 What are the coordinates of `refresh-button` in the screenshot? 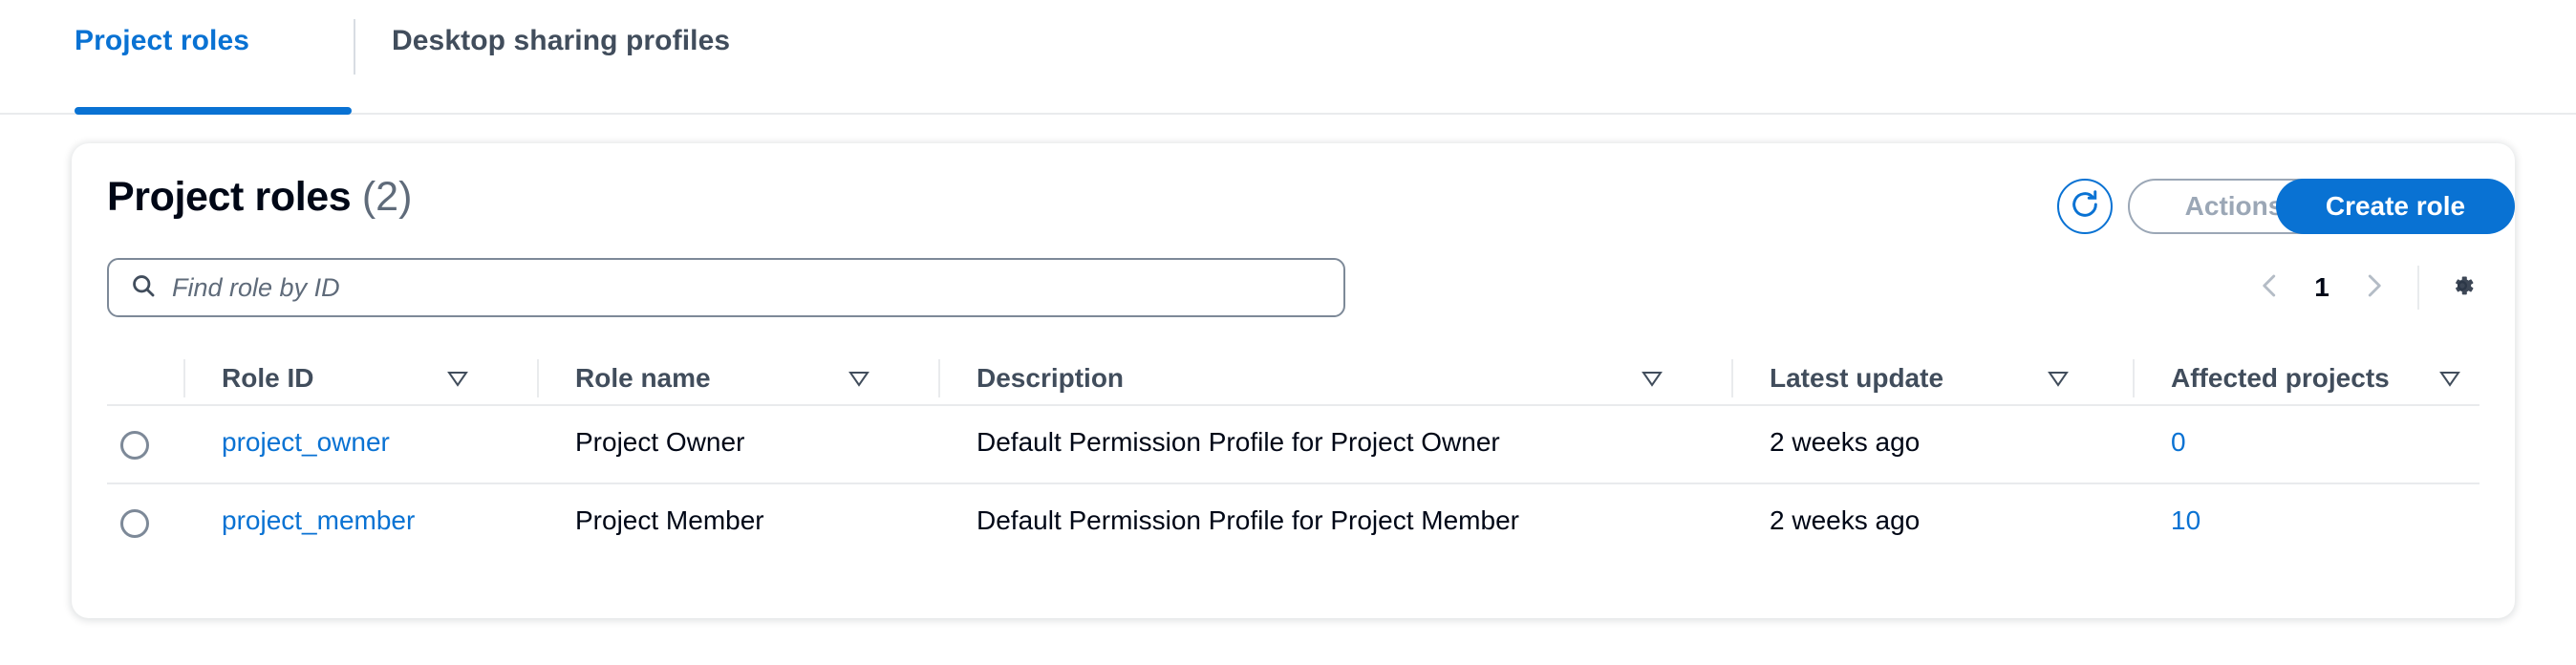 It's located at (2085, 206).